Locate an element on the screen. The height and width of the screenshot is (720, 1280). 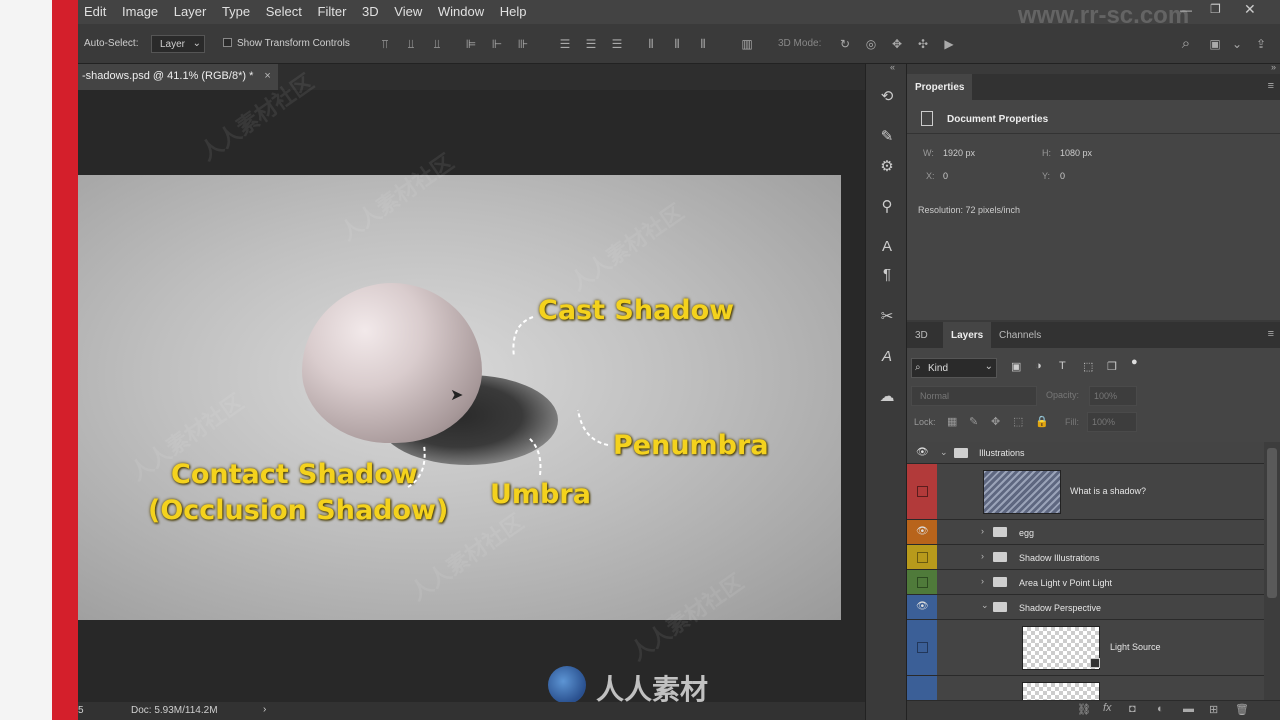
minimize-icon: — is located at coordinates (1186, 10).